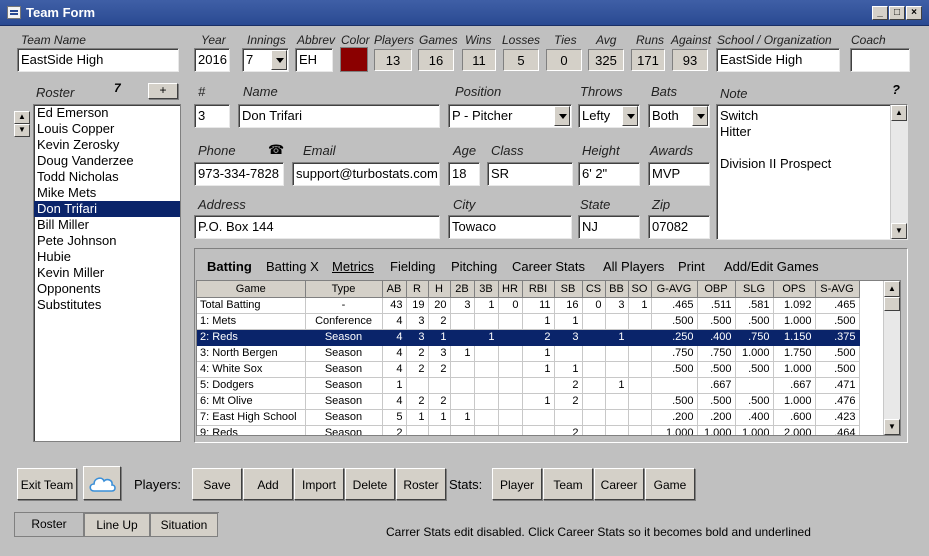 This screenshot has height=556, width=929. I want to click on stats-tab-add-edit-games: Add/Edit Games, so click(771, 266).